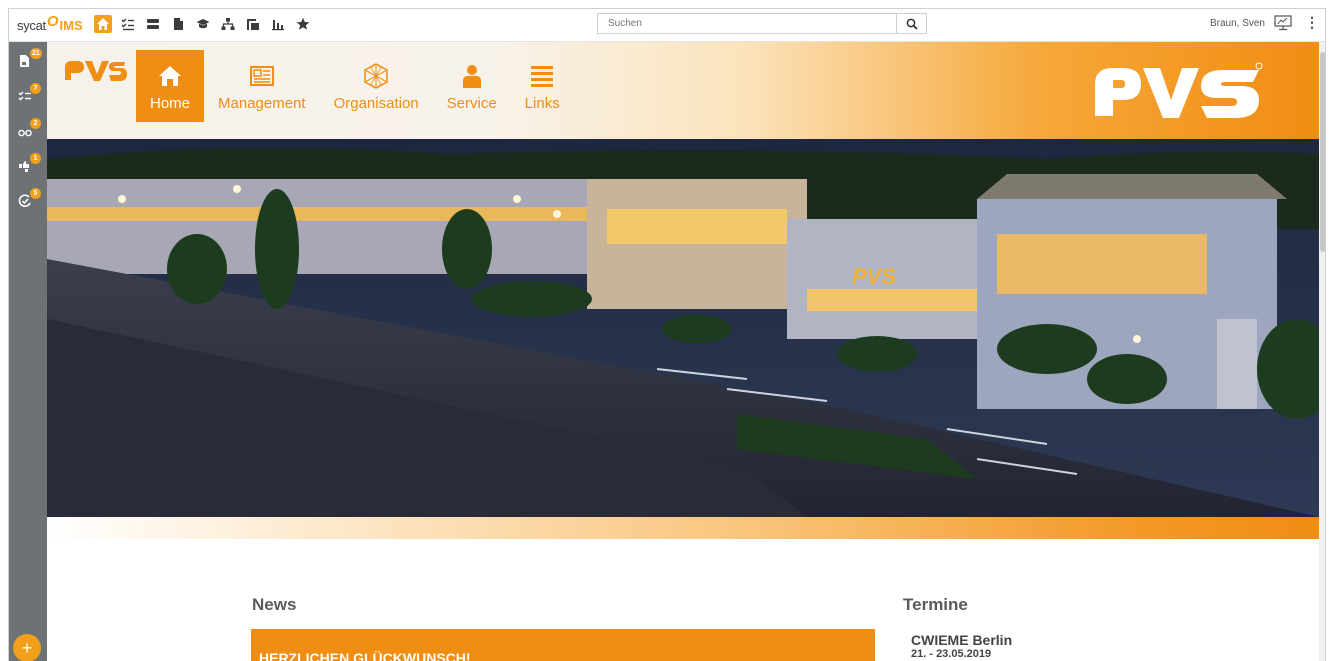 The width and height of the screenshot is (1332, 661). Describe the element at coordinates (747, 23) in the screenshot. I see `search-input` at that location.